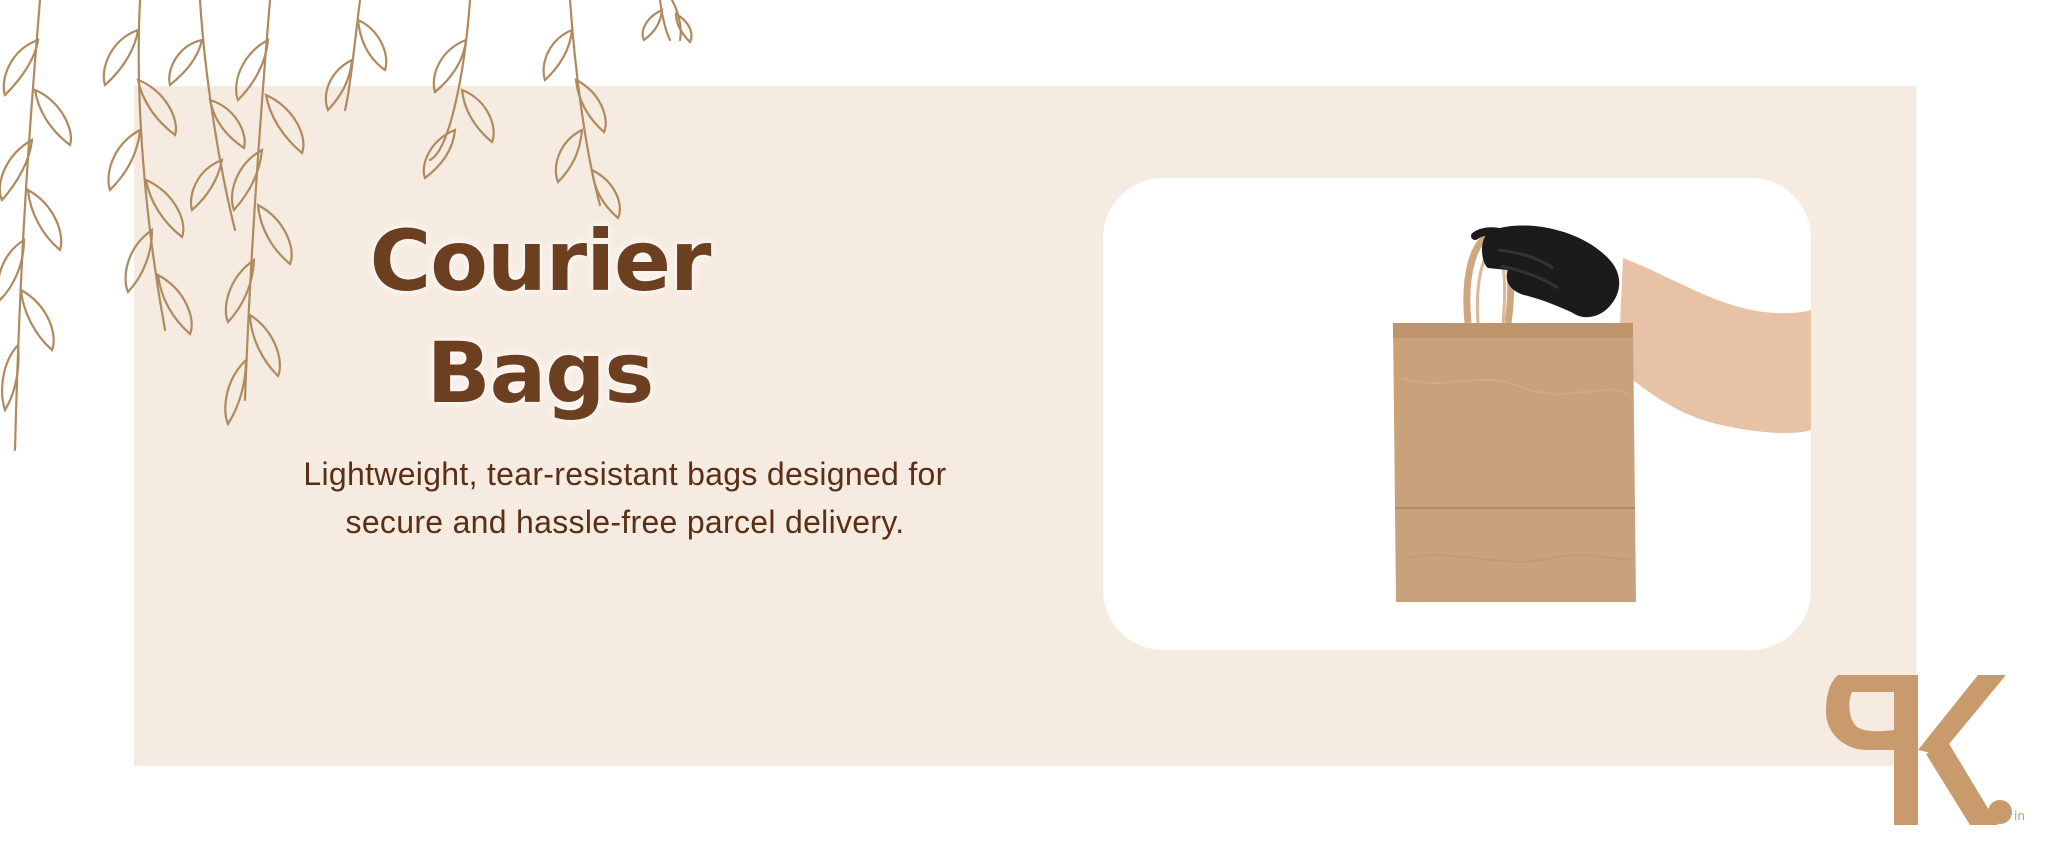 This screenshot has width=2048, height=852. I want to click on kraft-bag-illustration, so click(1602, 413).